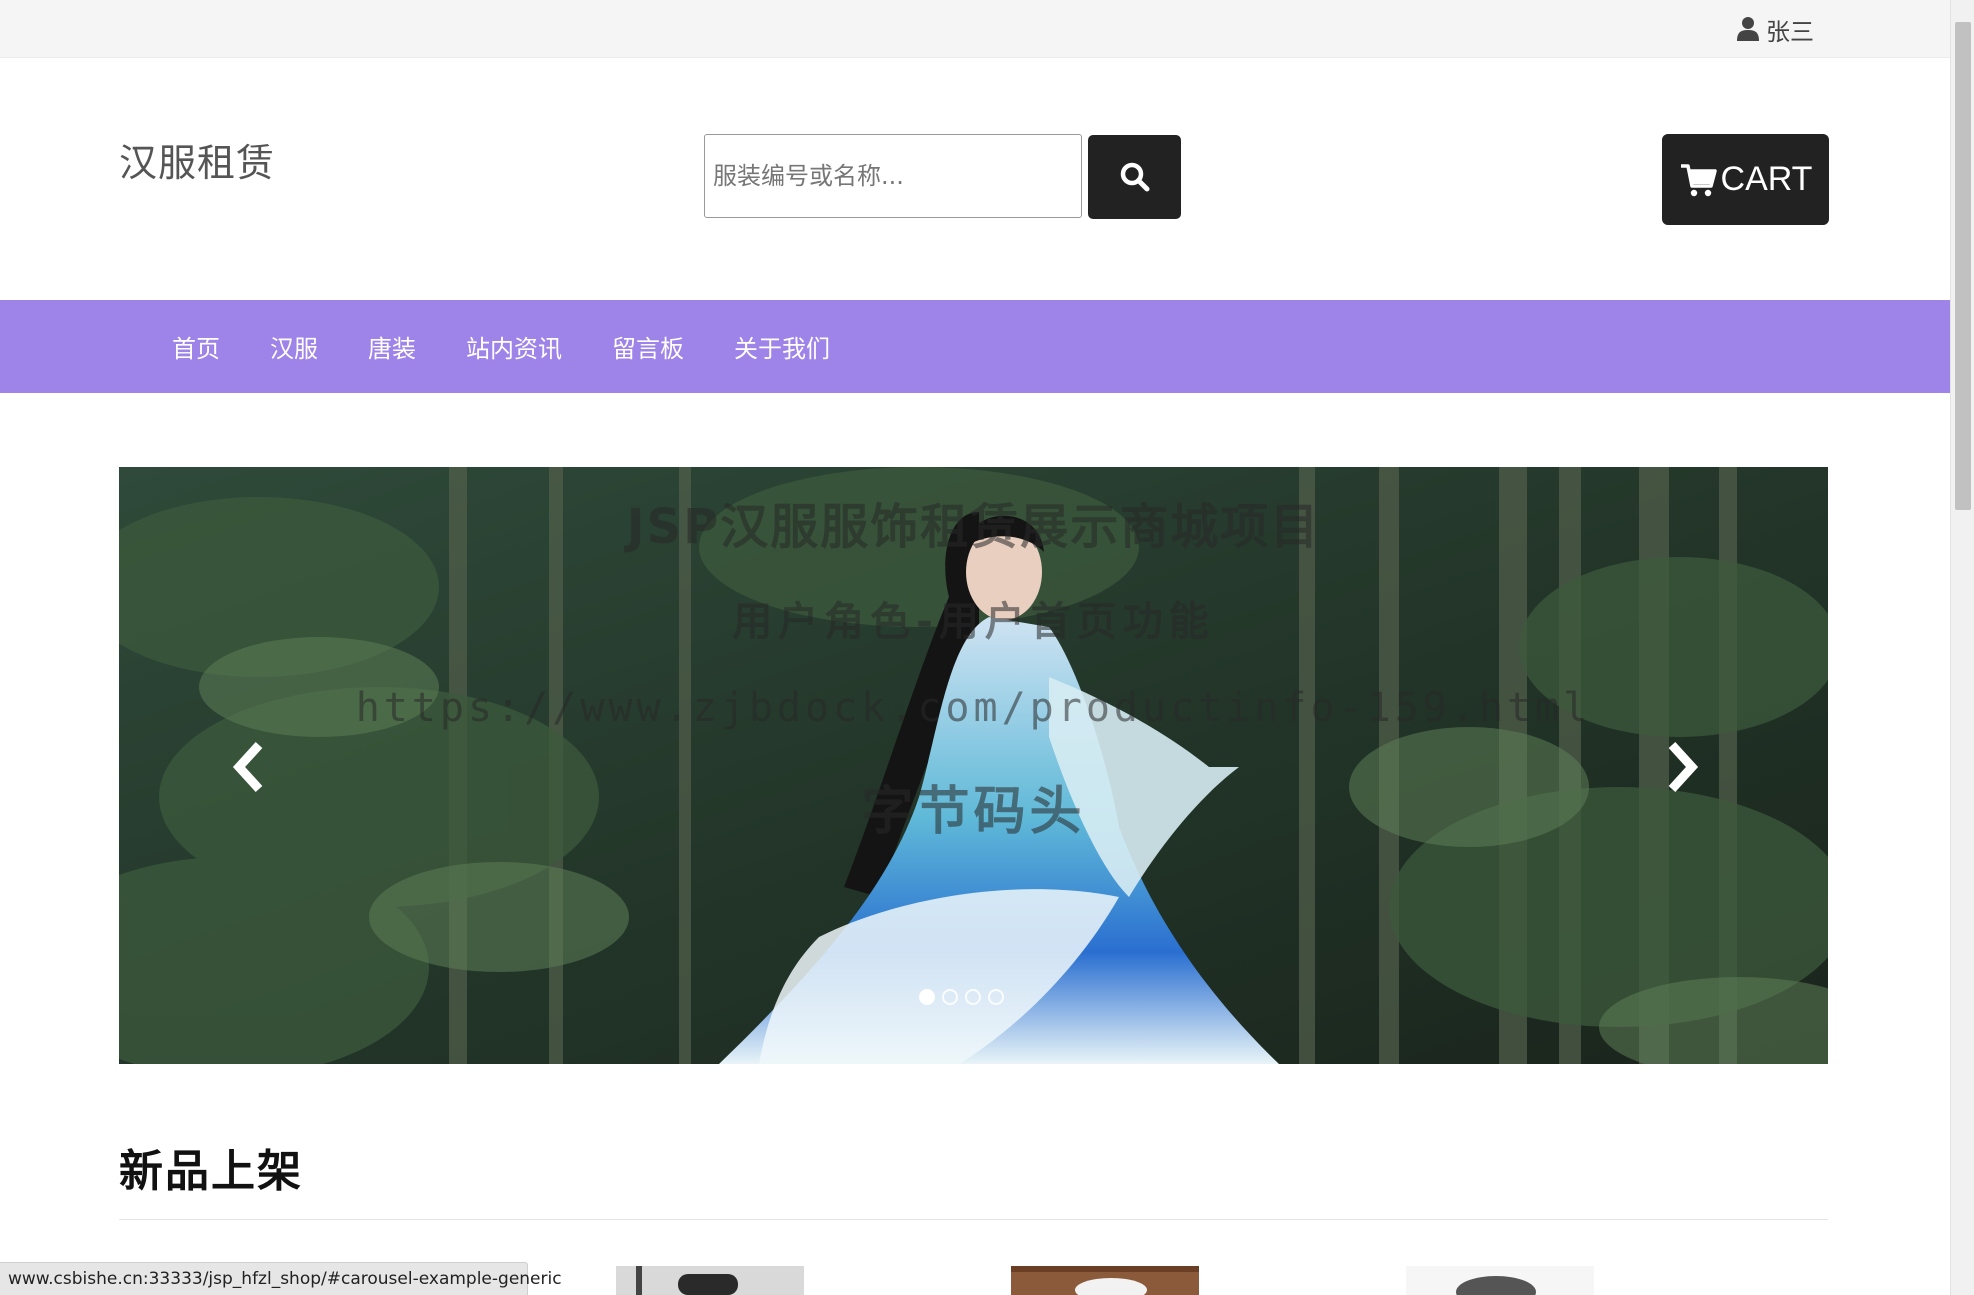  I want to click on carousel-prev-button, so click(249, 767).